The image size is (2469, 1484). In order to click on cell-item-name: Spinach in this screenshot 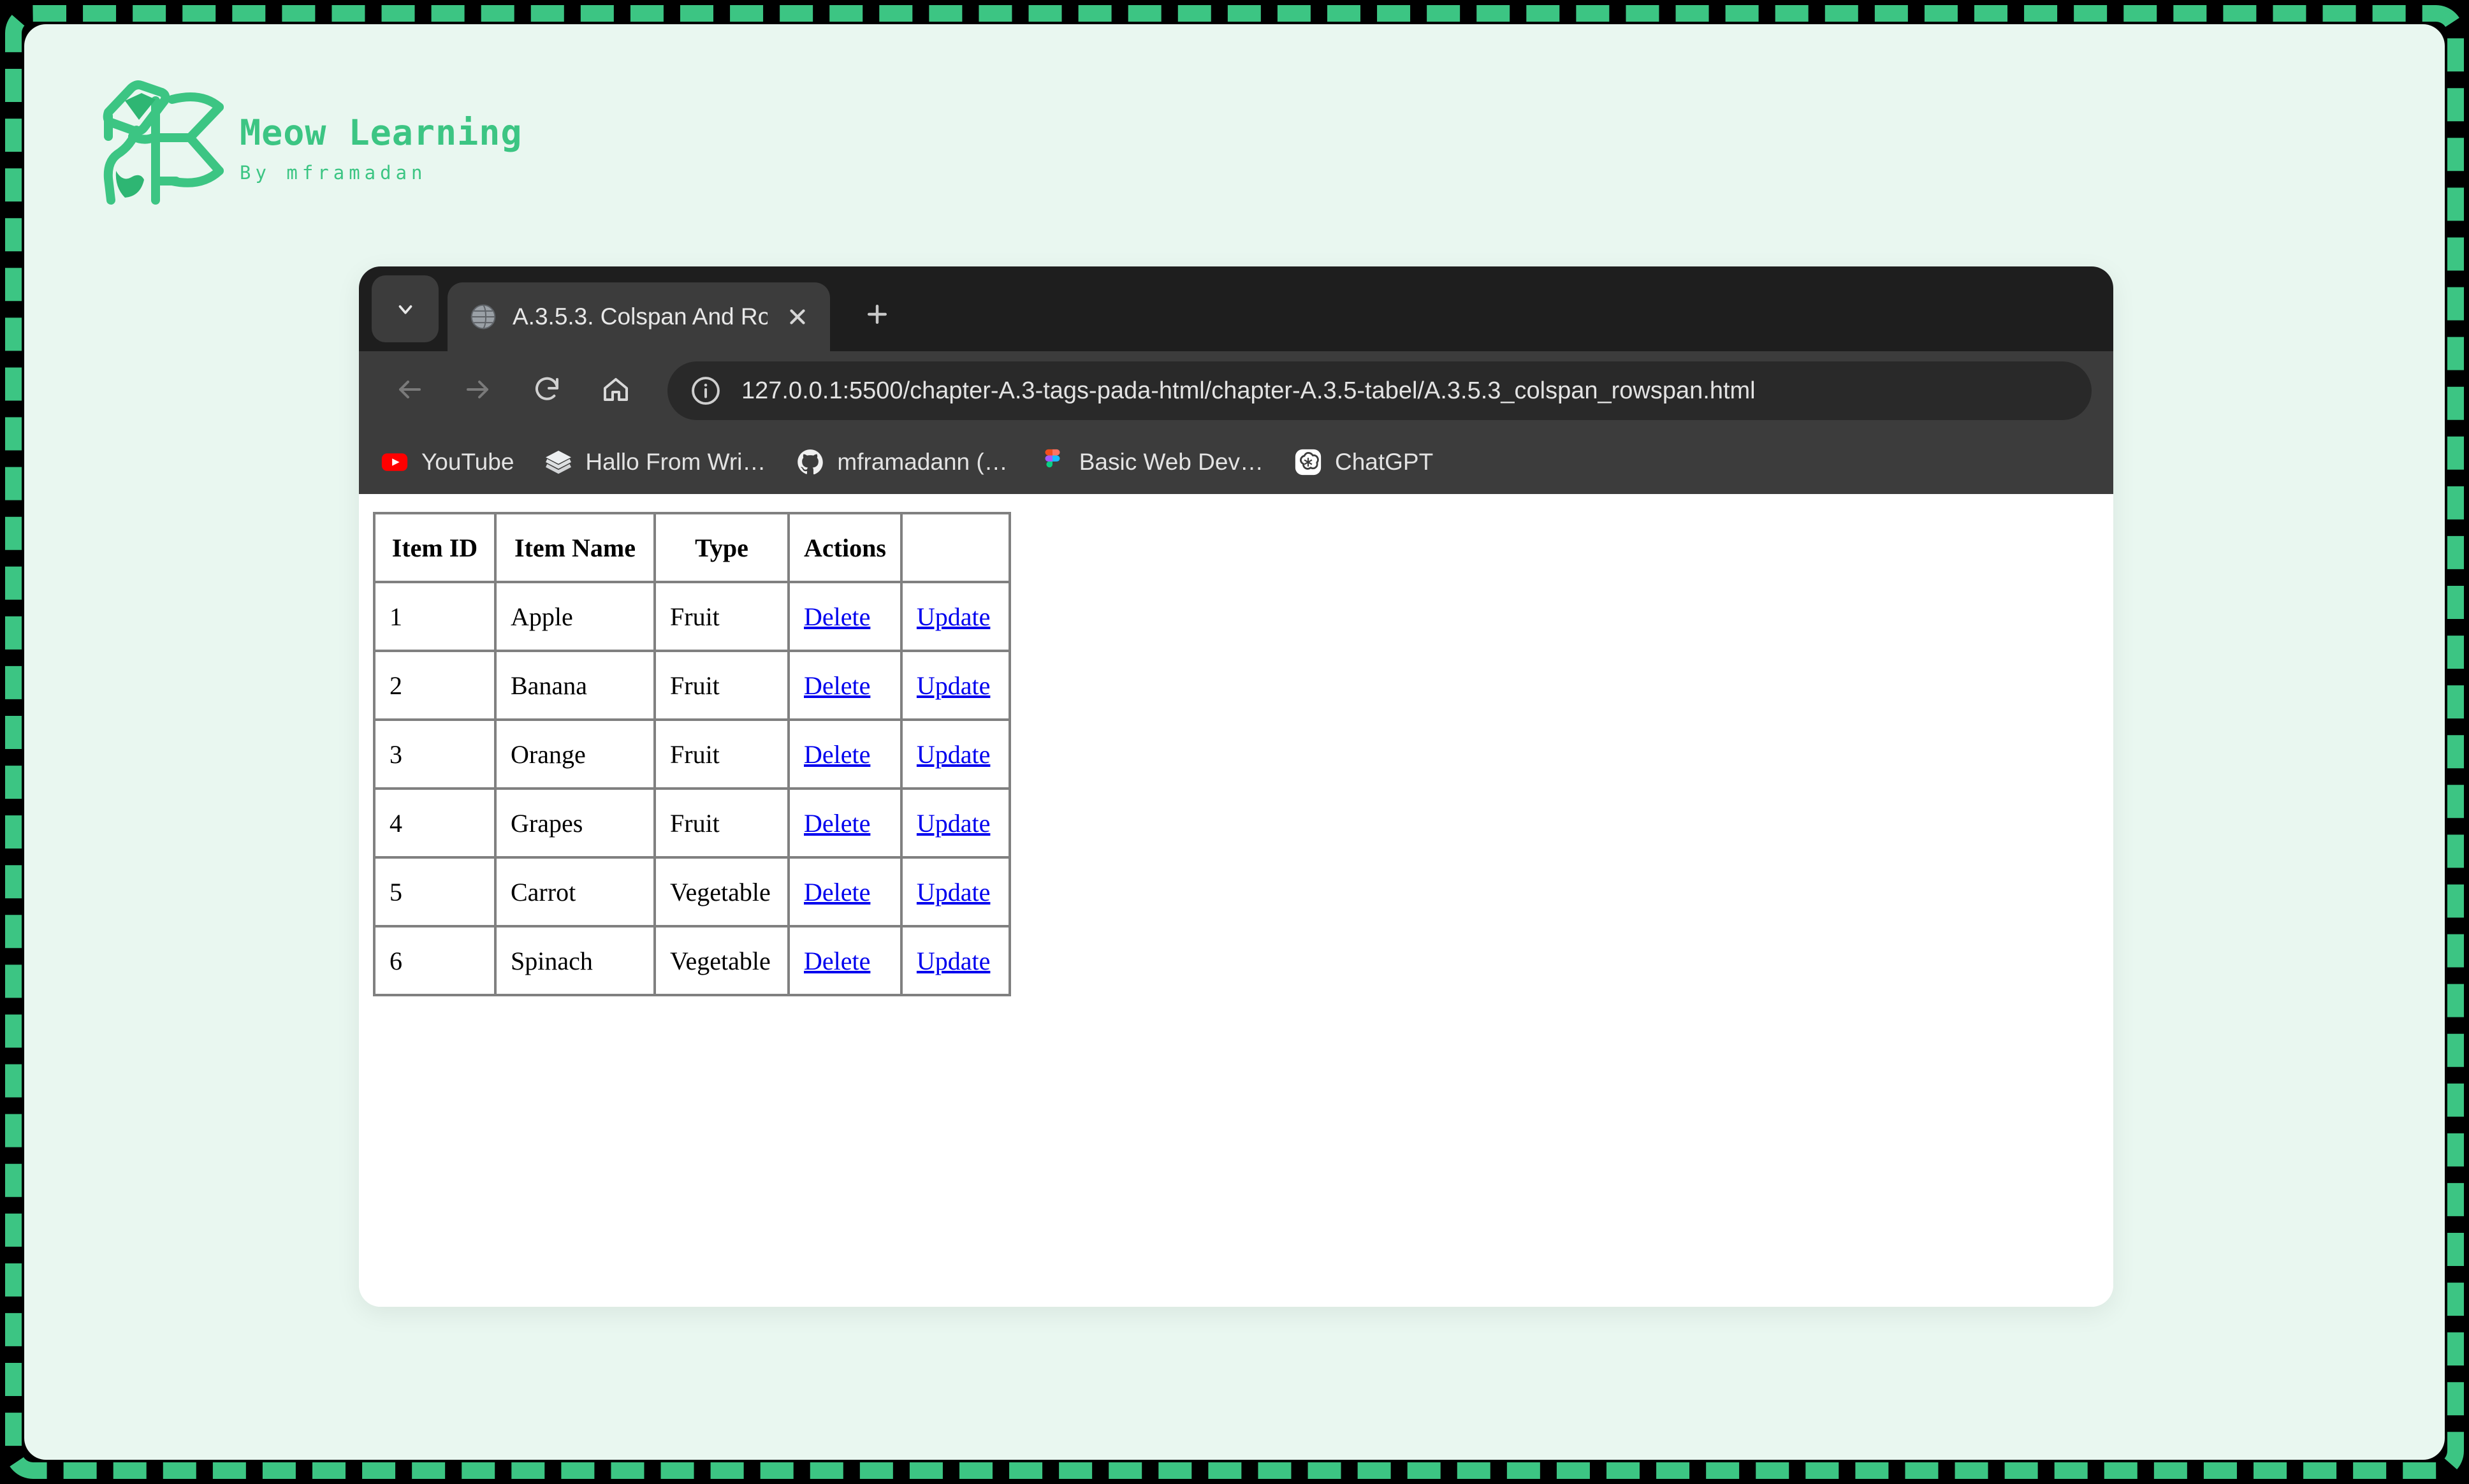, I will do `click(575, 960)`.